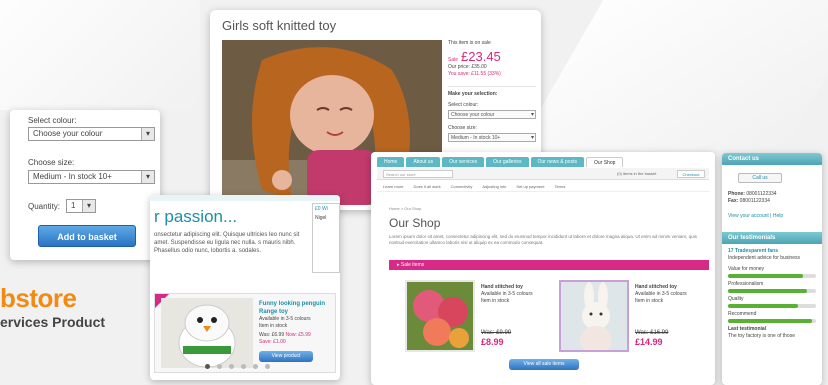 The image size is (828, 385). Describe the element at coordinates (672, 75) in the screenshot. I see `background-streak` at that location.